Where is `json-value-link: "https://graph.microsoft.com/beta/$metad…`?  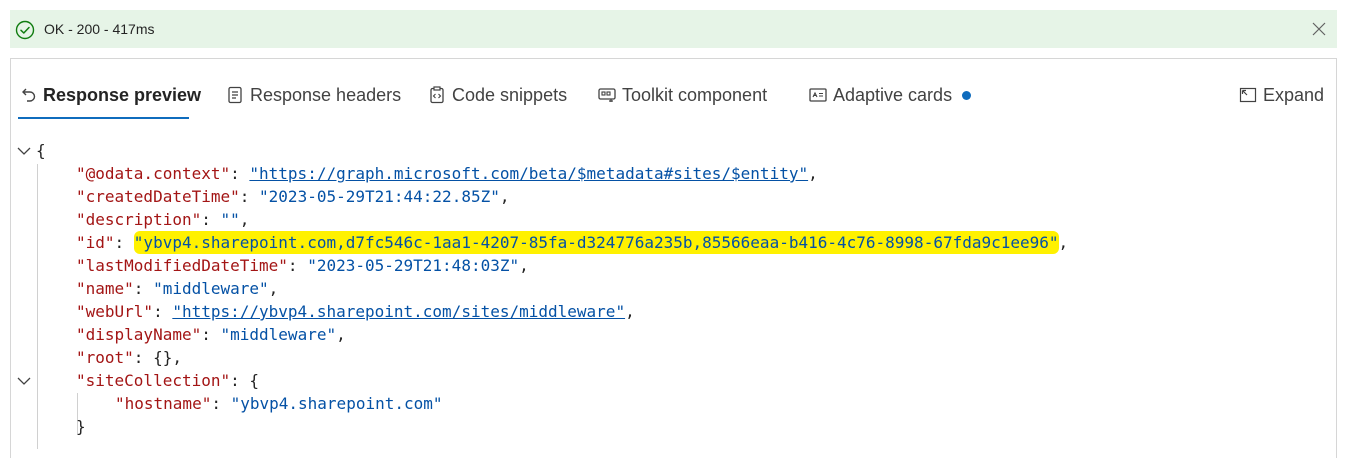
json-value-link: "https://graph.microsoft.com/beta/$metad… is located at coordinates (528, 173).